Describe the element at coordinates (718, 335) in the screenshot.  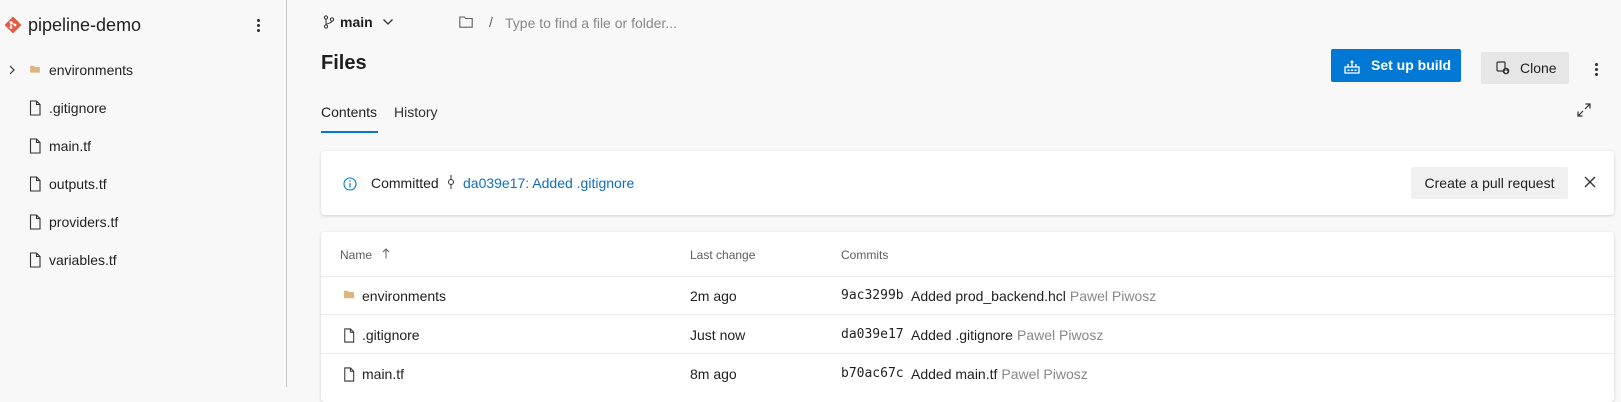
I see `row-last-change: Just now` at that location.